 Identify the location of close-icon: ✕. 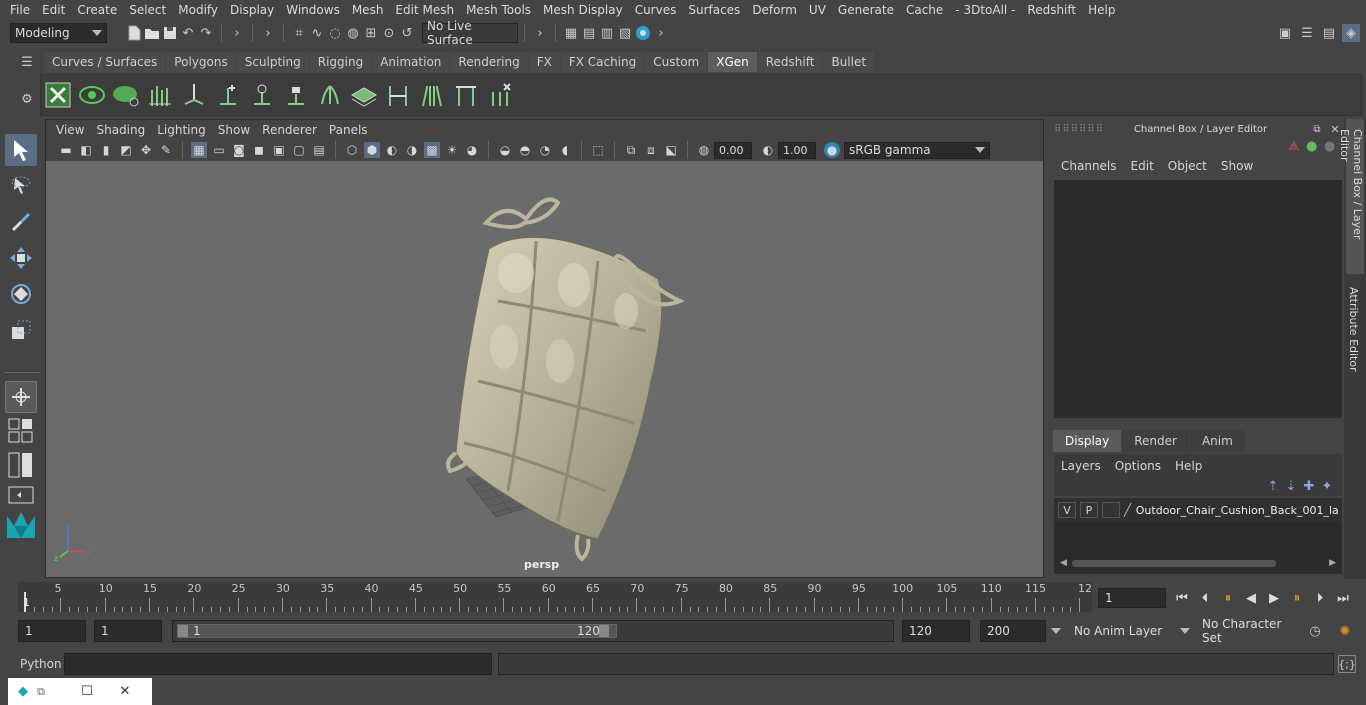
(125, 692).